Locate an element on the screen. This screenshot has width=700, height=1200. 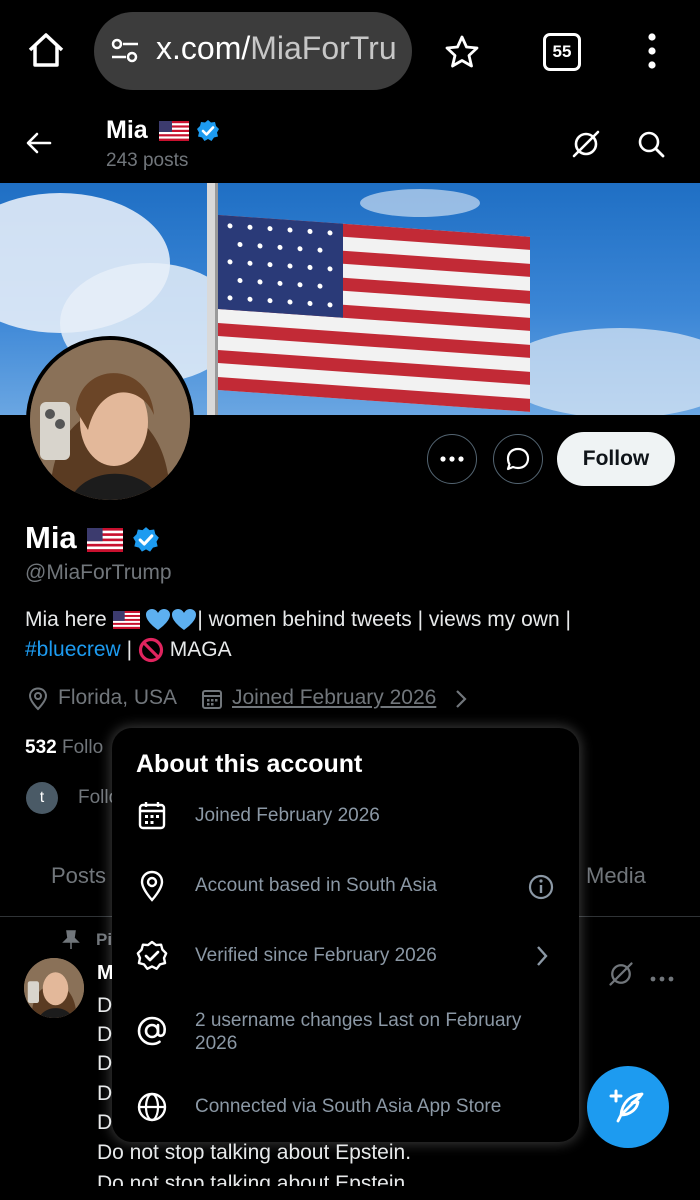
profile-name-text: Mia is located at coordinates (51, 537).